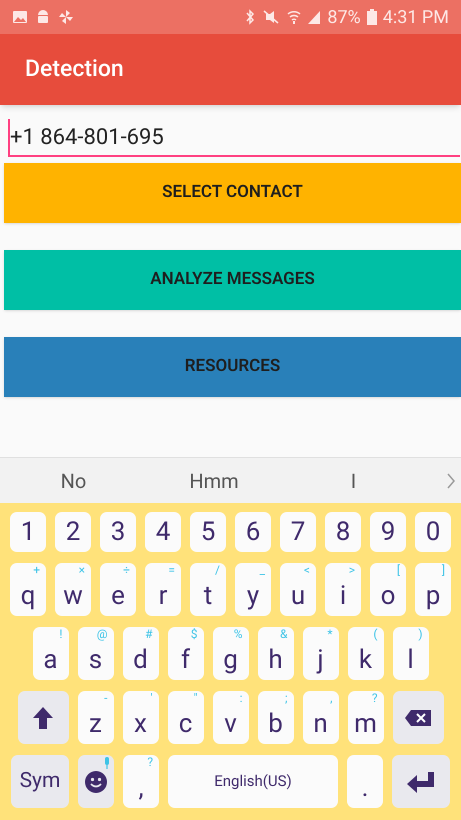 Image resolution: width=461 pixels, height=820 pixels. What do you see at coordinates (118, 589) in the screenshot?
I see `key: e ÷` at bounding box center [118, 589].